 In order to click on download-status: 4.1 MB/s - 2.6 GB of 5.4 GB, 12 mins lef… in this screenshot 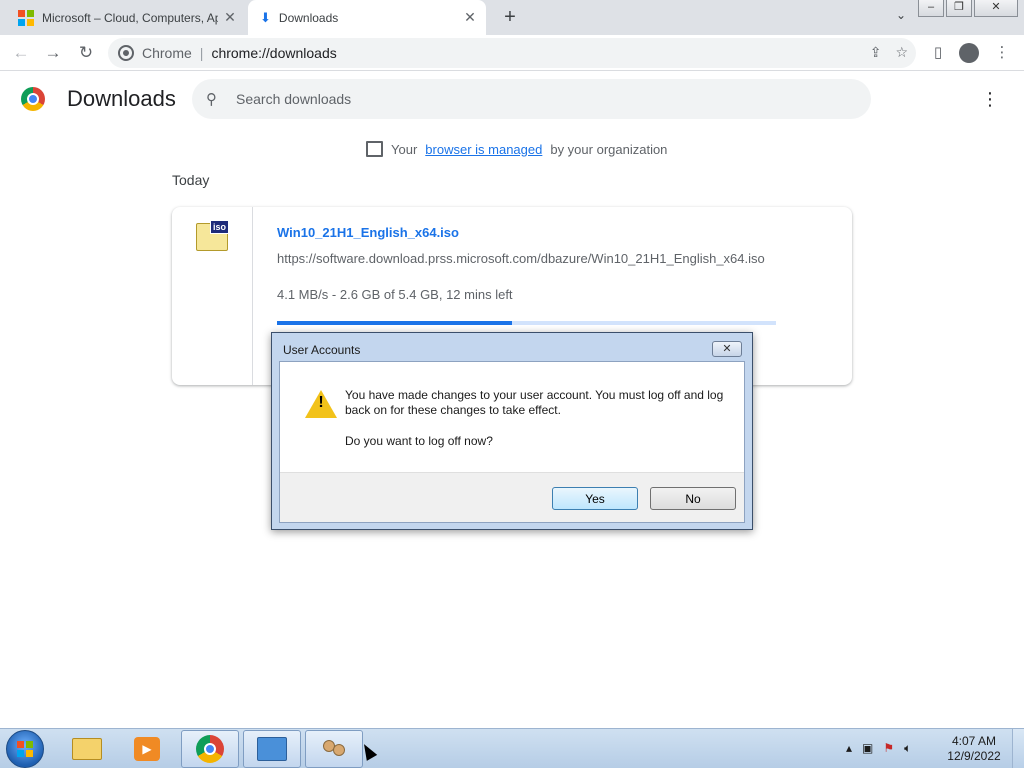, I will do `click(395, 294)`.